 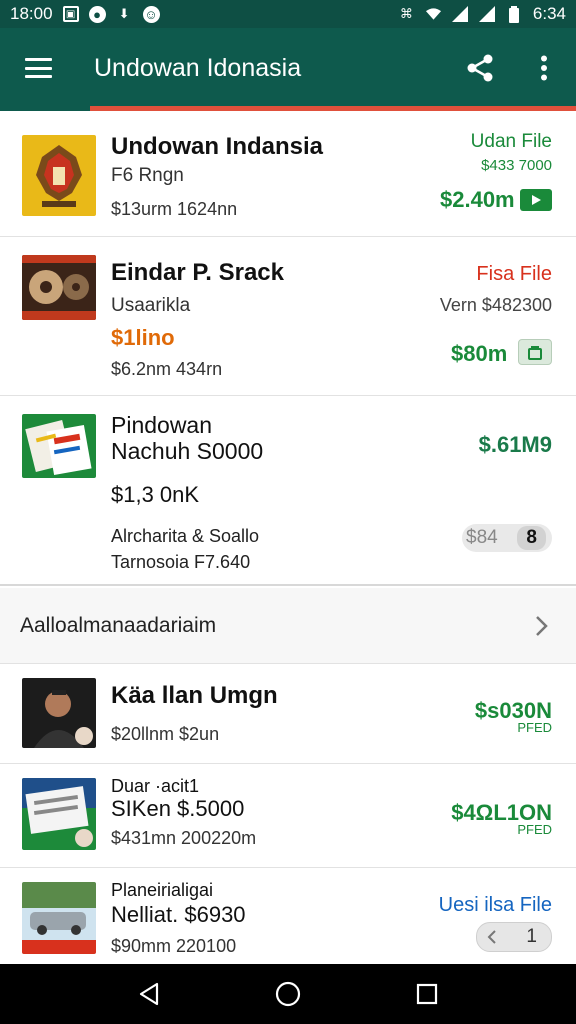 I want to click on list-item: Käa llan Umgn $20llnm $2un $s030N PFED, so click(x=288, y=714).